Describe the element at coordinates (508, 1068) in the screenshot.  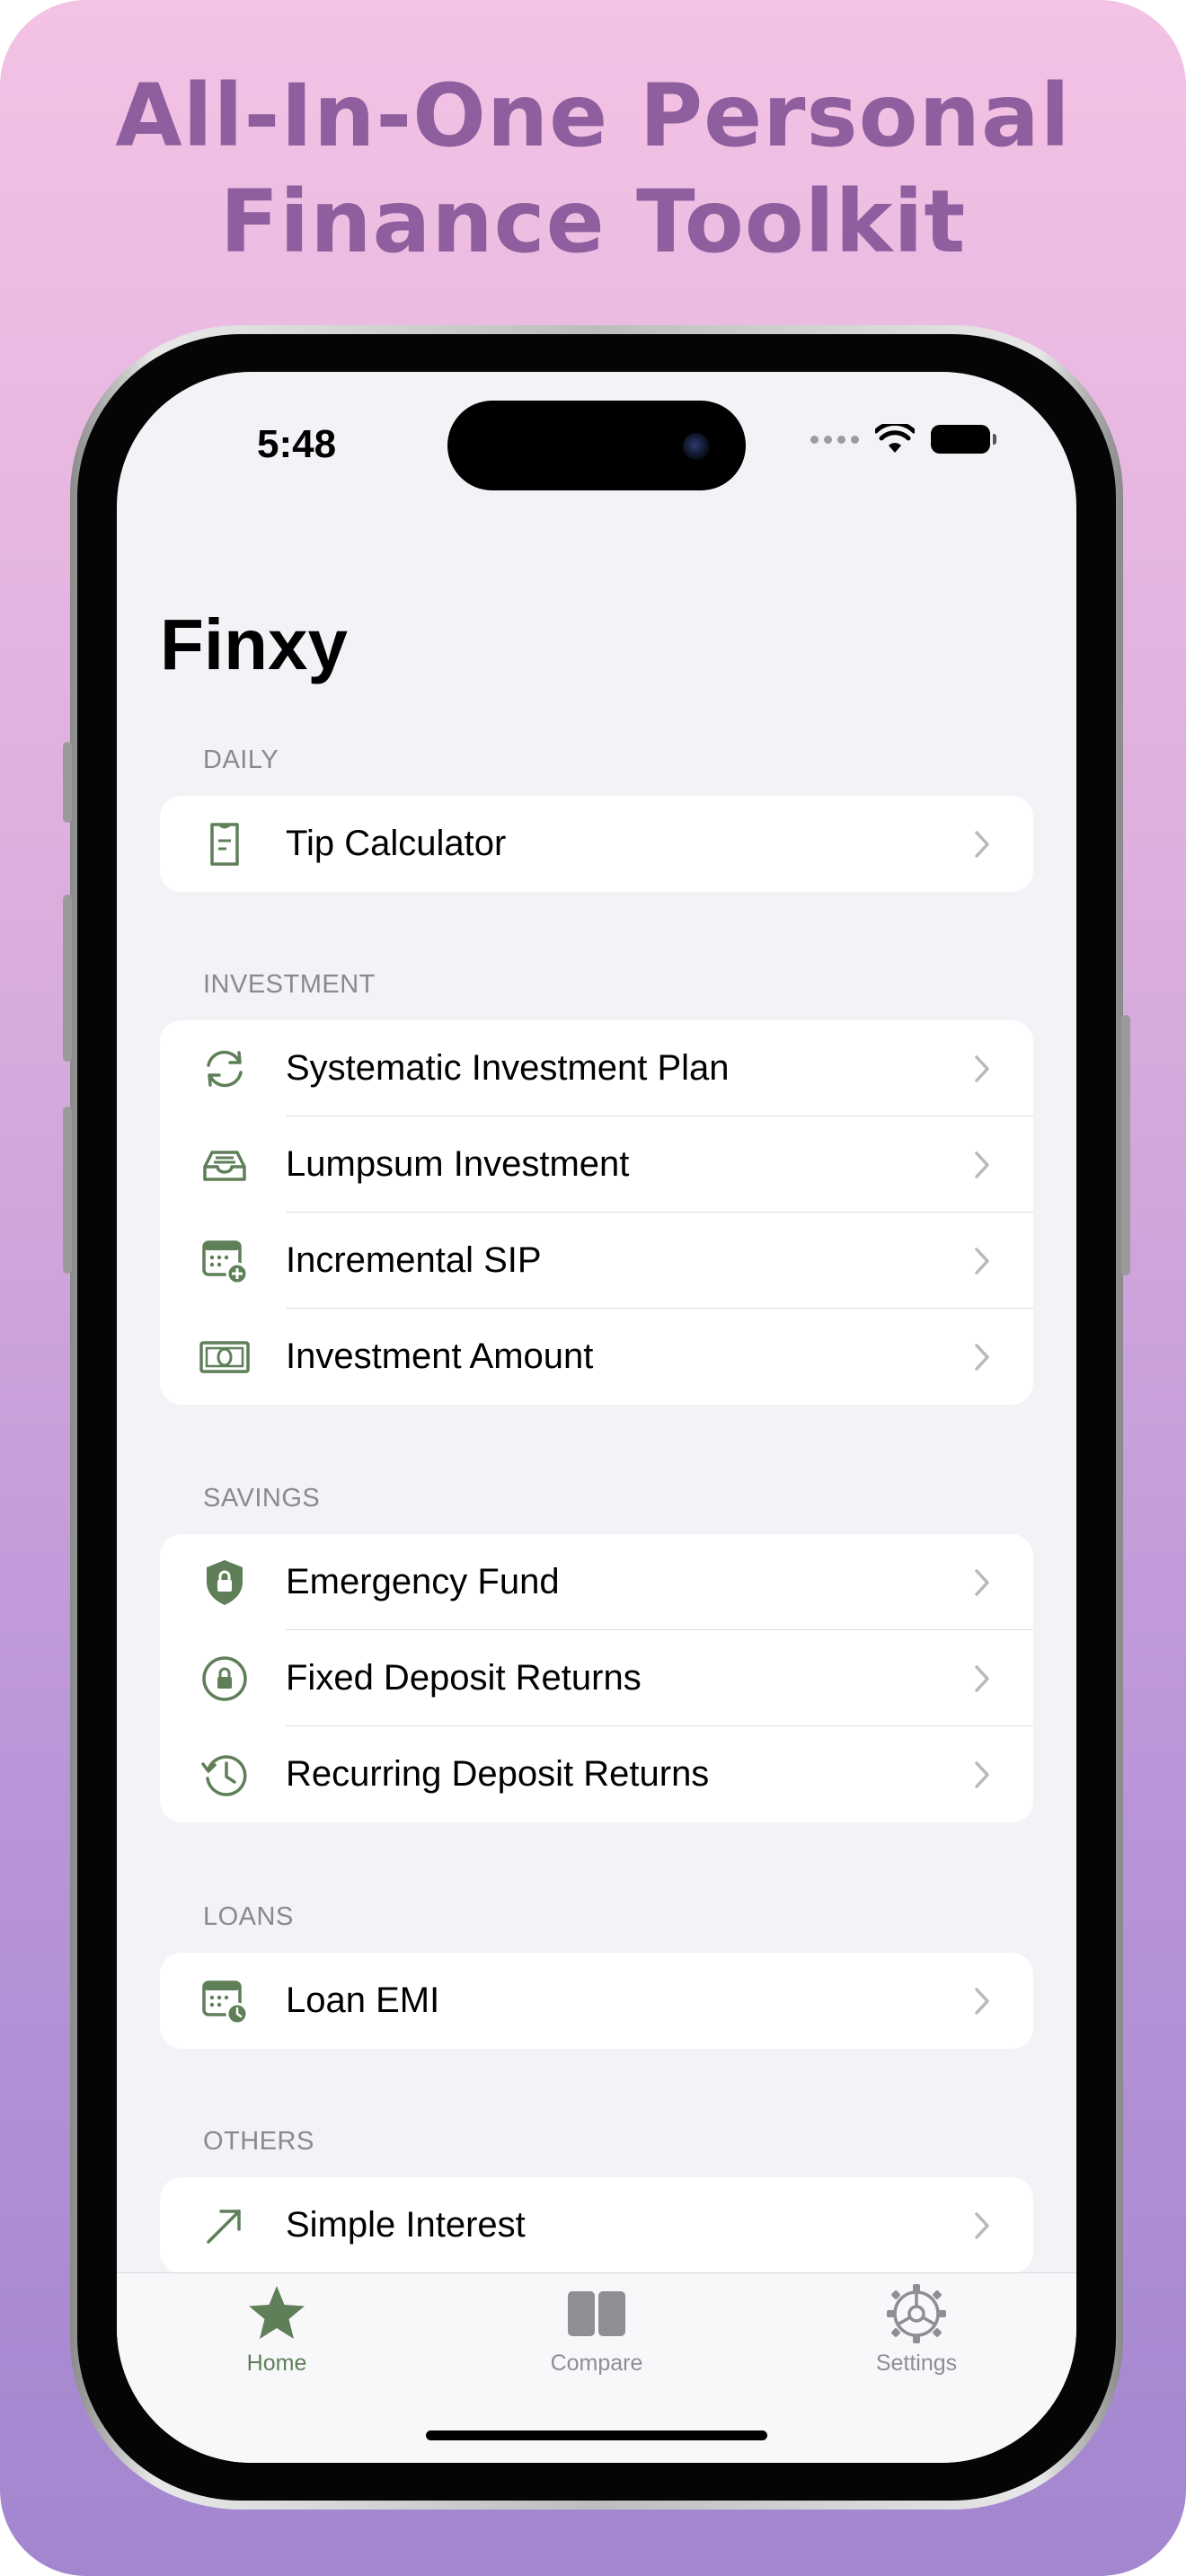
I see `list-item-label: Systematic Investment Plan` at that location.